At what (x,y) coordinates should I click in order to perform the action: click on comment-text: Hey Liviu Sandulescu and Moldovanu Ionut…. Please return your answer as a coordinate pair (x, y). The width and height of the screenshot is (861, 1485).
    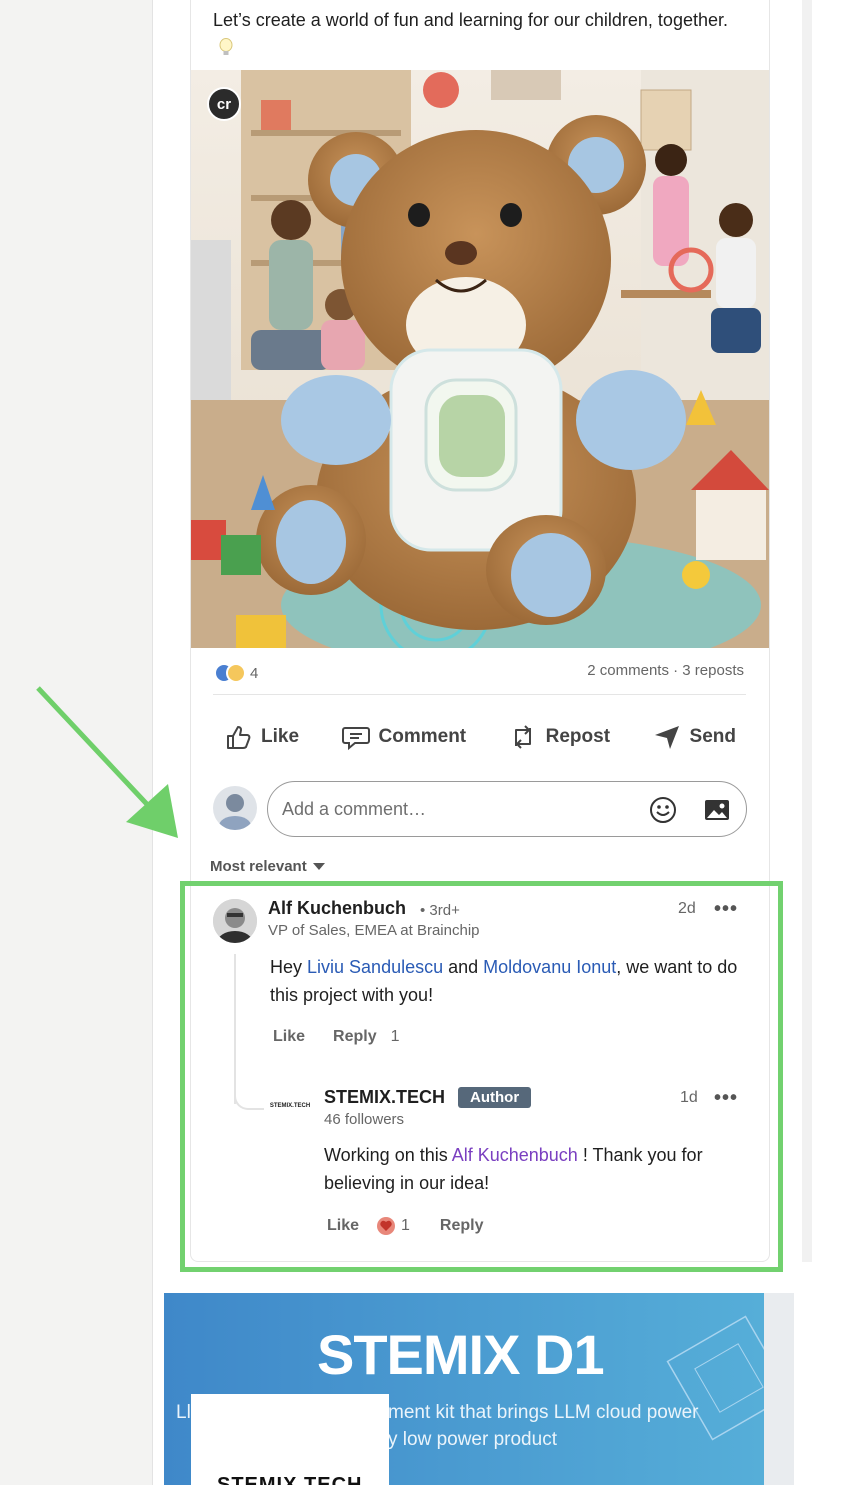
    Looking at the image, I should click on (504, 981).